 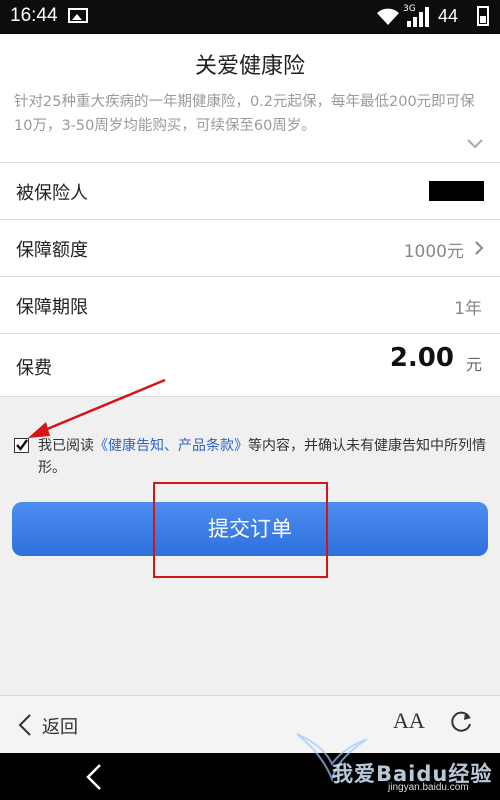 What do you see at coordinates (250, 191) in the screenshot?
I see `insured-row: 被保险人` at bounding box center [250, 191].